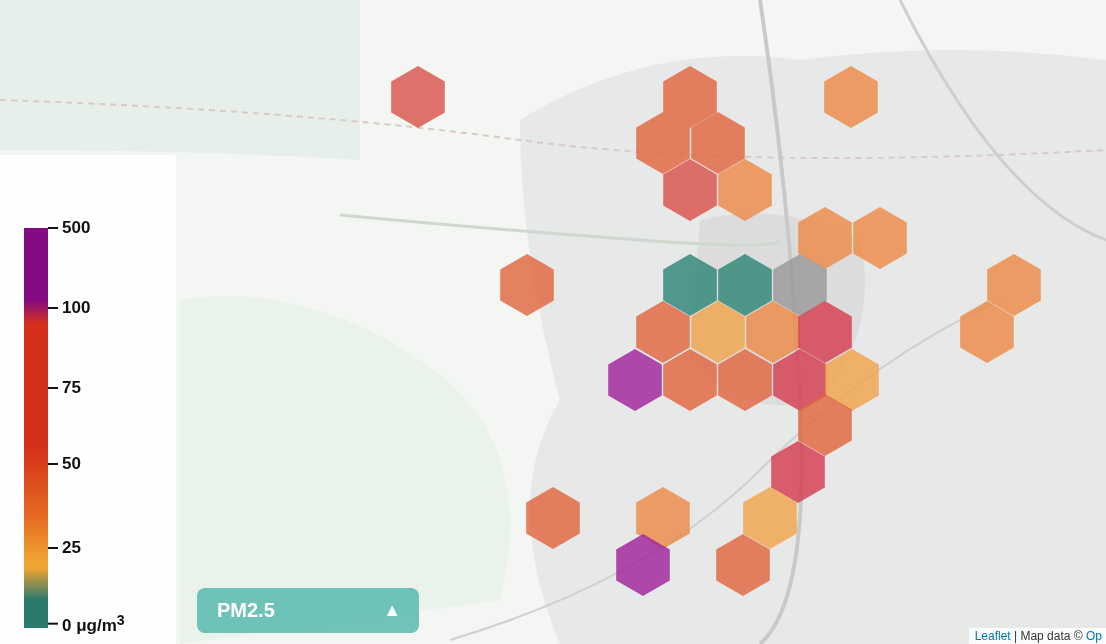 The width and height of the screenshot is (1106, 644). What do you see at coordinates (1037, 636) in the screenshot?
I see `attribution-text: Leaflet | Map data © Op` at bounding box center [1037, 636].